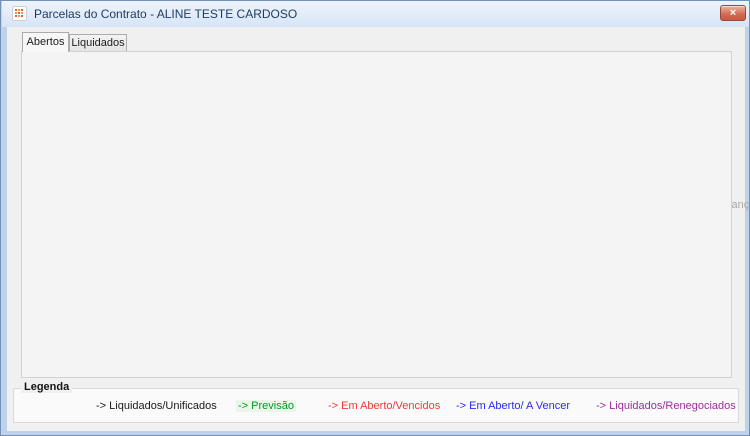  What do you see at coordinates (733, 13) in the screenshot?
I see `close-button: ×` at bounding box center [733, 13].